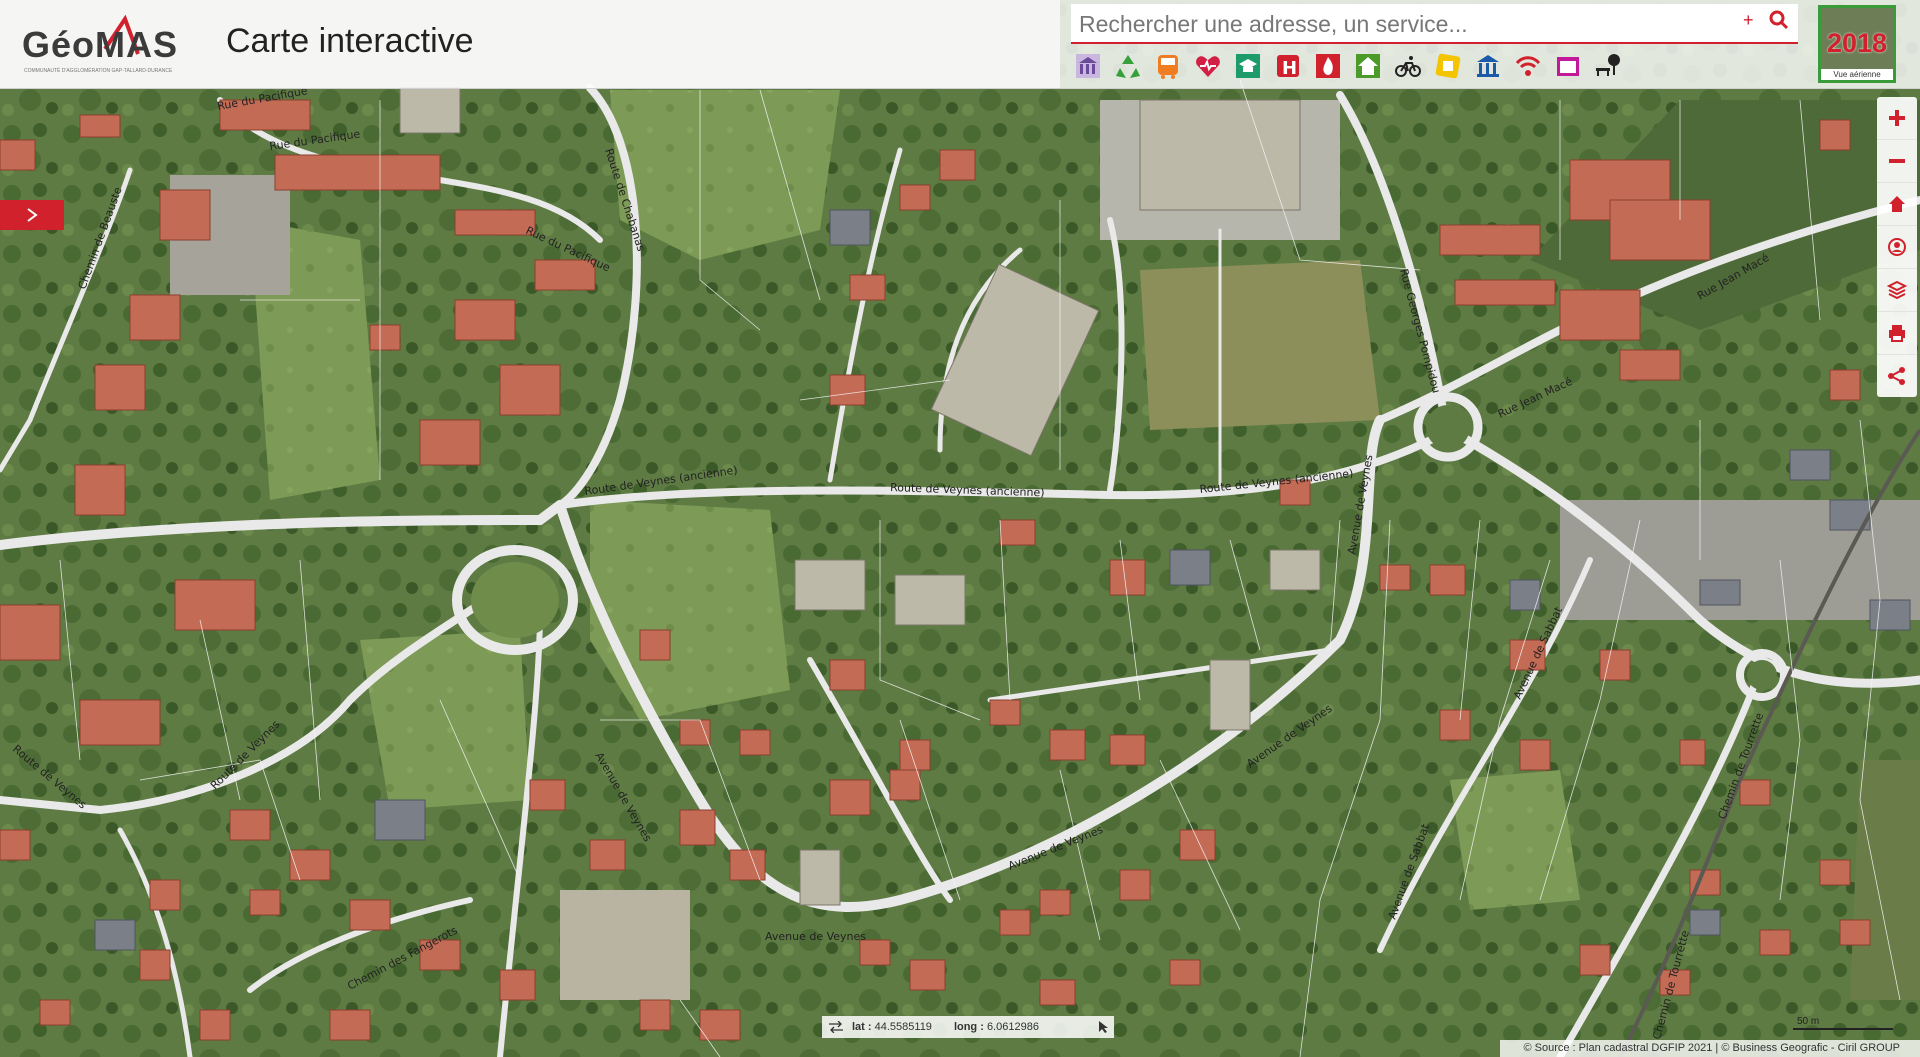 The width and height of the screenshot is (1920, 1057). I want to click on coordinates-bar: lat : 44.5585119 long : 6.0612986, so click(968, 1027).